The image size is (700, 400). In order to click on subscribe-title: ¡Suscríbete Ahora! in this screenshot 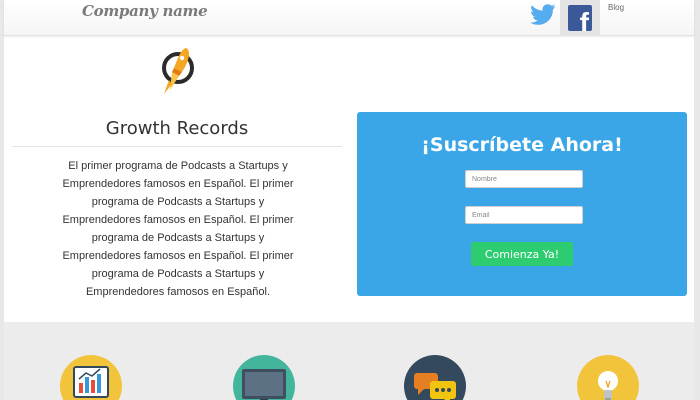, I will do `click(522, 145)`.